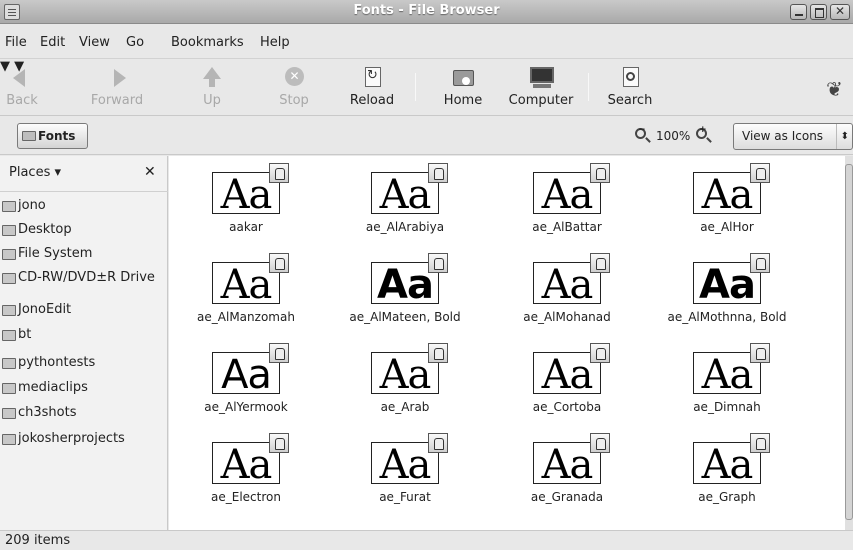 This screenshot has height=550, width=853. I want to click on sidebar-close-icon: ✕, so click(150, 172).